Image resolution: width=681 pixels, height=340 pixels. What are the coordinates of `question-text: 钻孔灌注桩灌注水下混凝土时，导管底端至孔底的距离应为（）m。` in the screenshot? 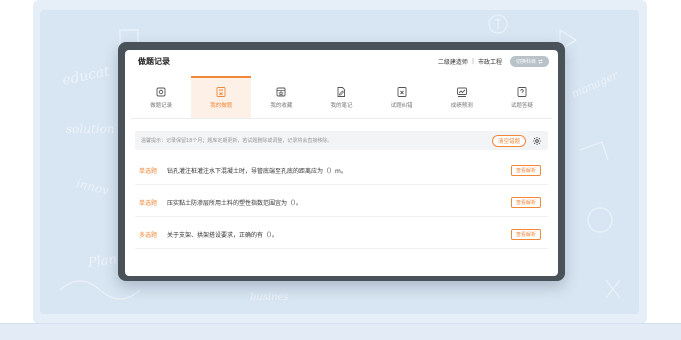 It's located at (339, 170).